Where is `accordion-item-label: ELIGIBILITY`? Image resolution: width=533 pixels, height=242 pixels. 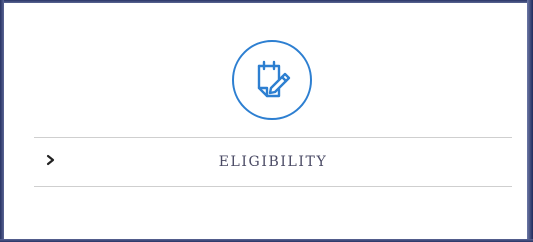 accordion-item-label: ELIGIBILITY is located at coordinates (273, 162).